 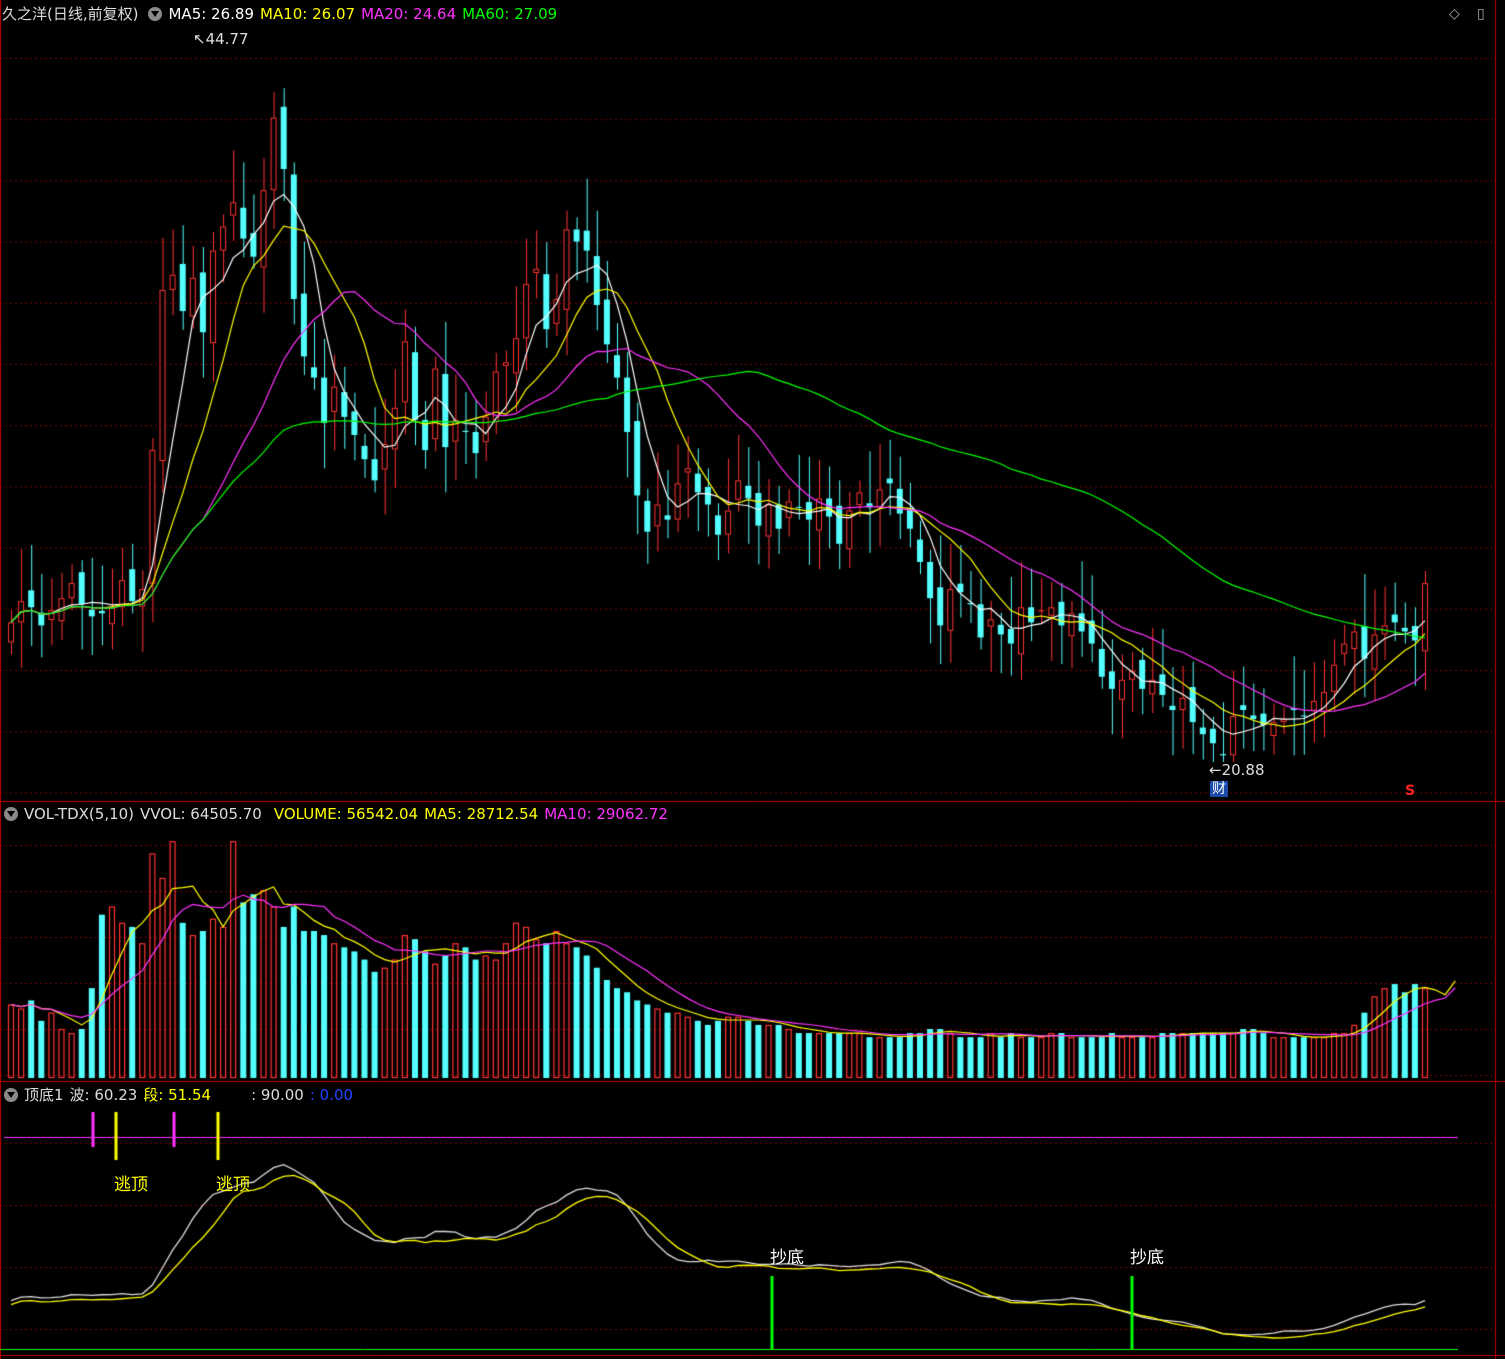 I want to click on ma20-label: MA20: 24.64, so click(x=409, y=14).